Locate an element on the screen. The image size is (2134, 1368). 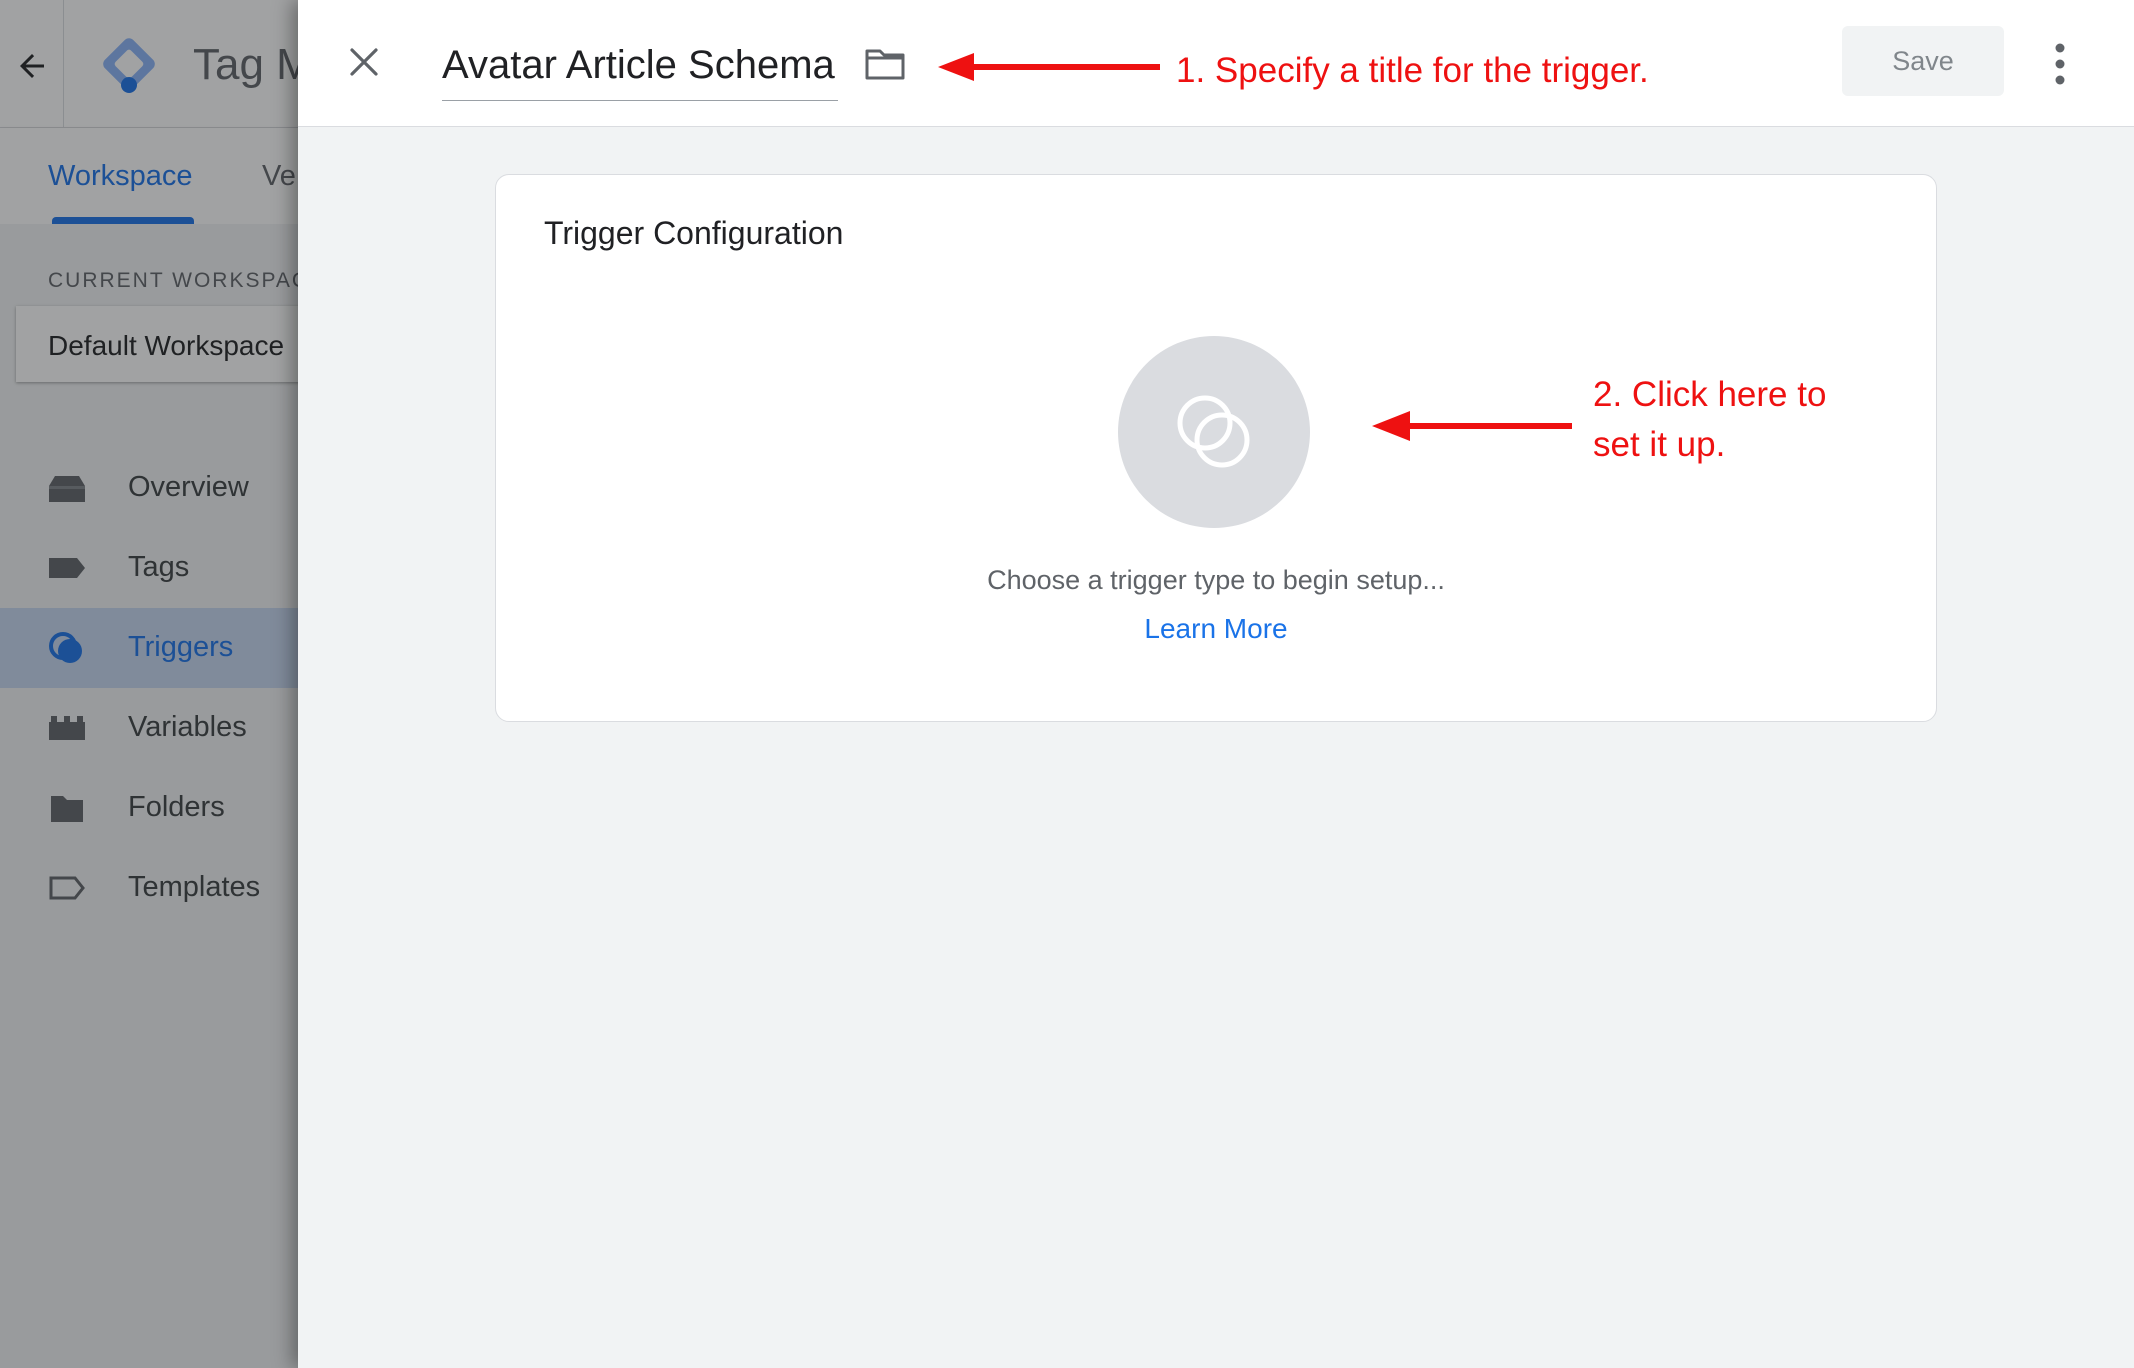
more-vert-icon is located at coordinates (2060, 64).